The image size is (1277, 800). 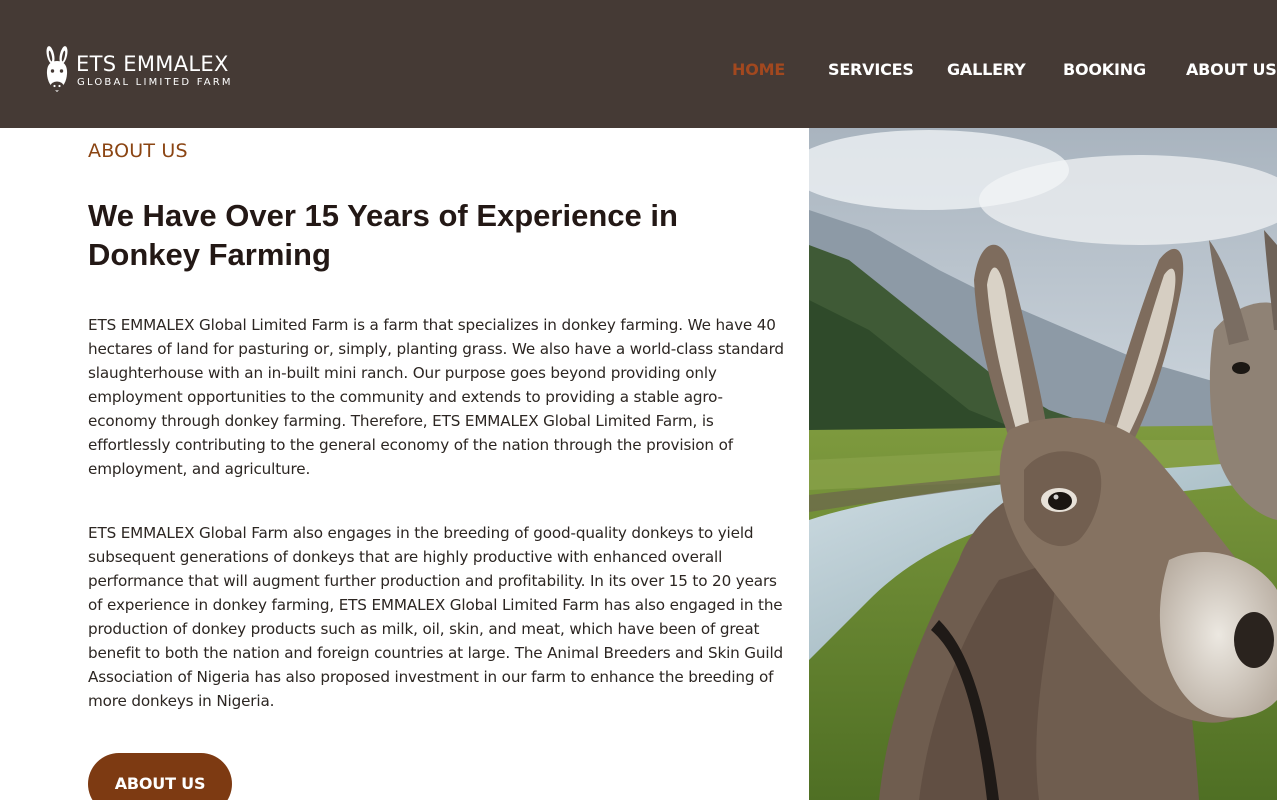 What do you see at coordinates (160, 776) in the screenshot?
I see `about-us-button: ABOUT US` at bounding box center [160, 776].